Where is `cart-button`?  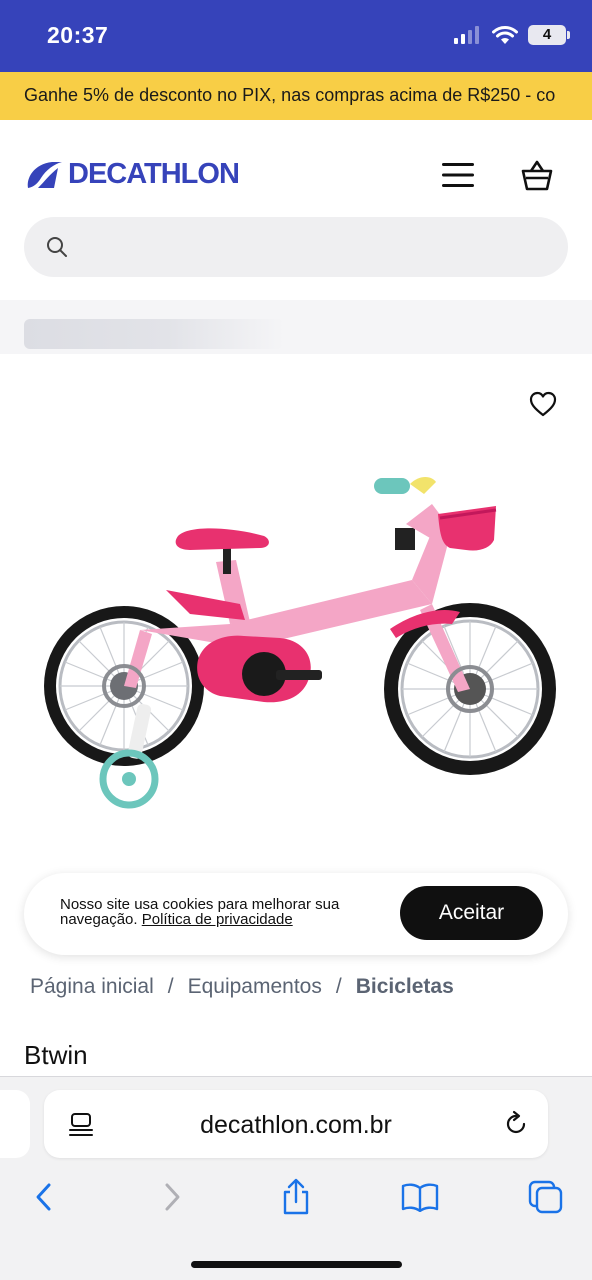 cart-button is located at coordinates (537, 175).